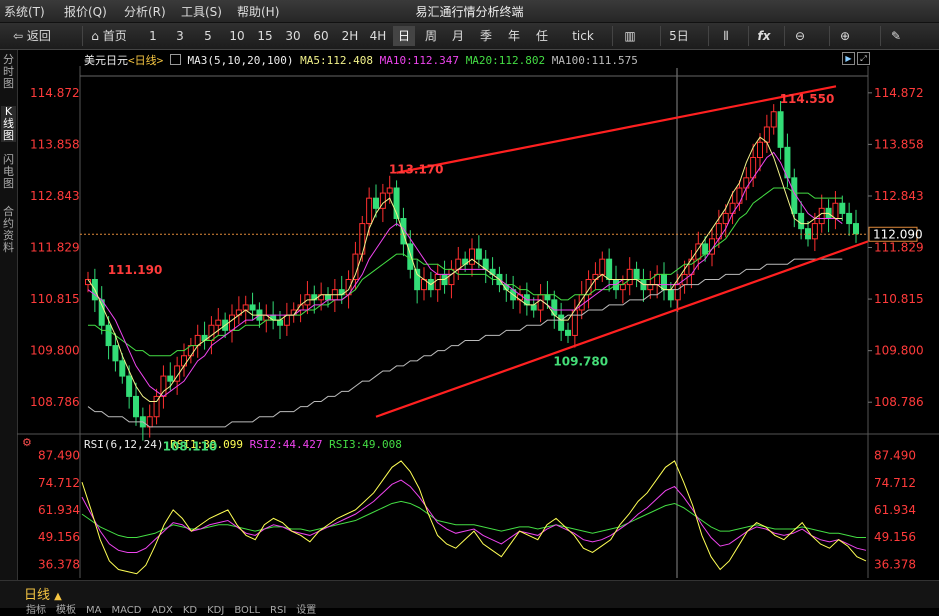  I want to click on extreme-annotation: 111.190, so click(135, 270).